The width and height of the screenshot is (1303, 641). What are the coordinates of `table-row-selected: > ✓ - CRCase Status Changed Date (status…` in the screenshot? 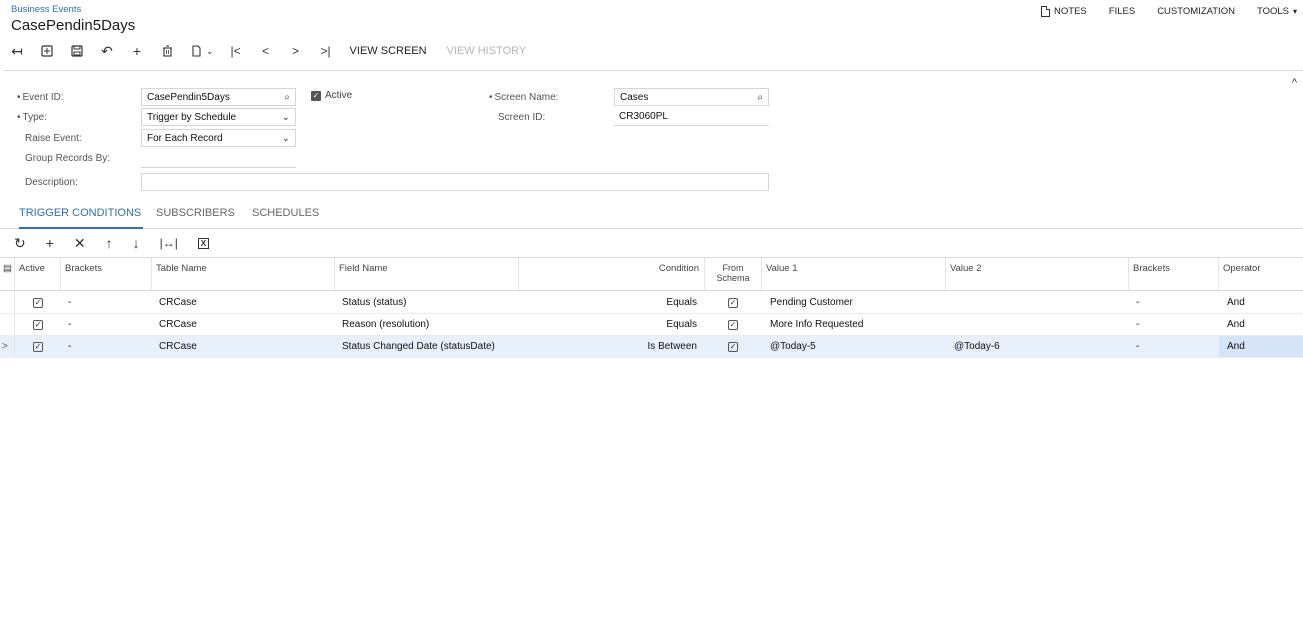 It's located at (651, 347).